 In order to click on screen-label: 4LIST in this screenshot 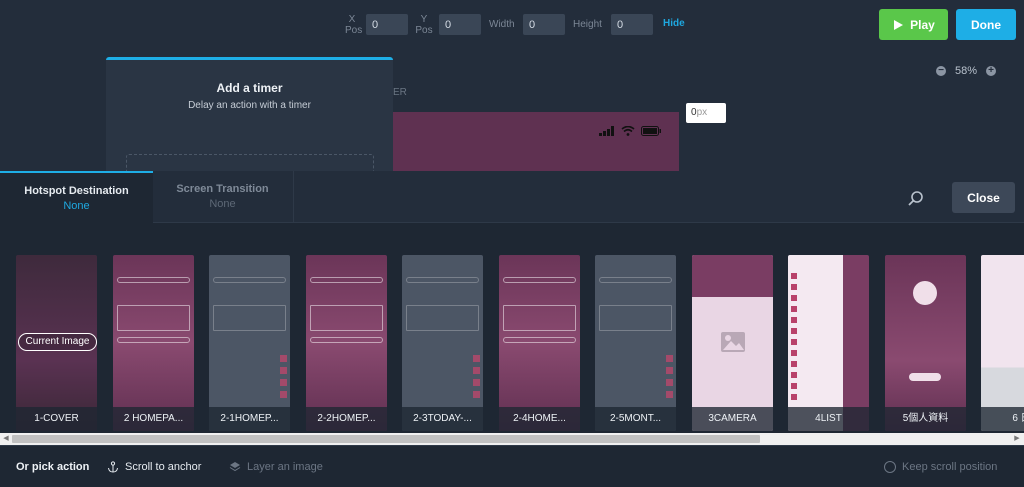, I will do `click(828, 419)`.